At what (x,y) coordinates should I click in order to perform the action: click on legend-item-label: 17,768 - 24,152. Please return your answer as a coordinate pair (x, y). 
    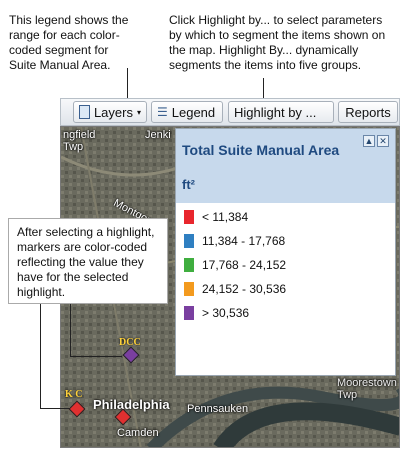
    Looking at the image, I should click on (244, 265).